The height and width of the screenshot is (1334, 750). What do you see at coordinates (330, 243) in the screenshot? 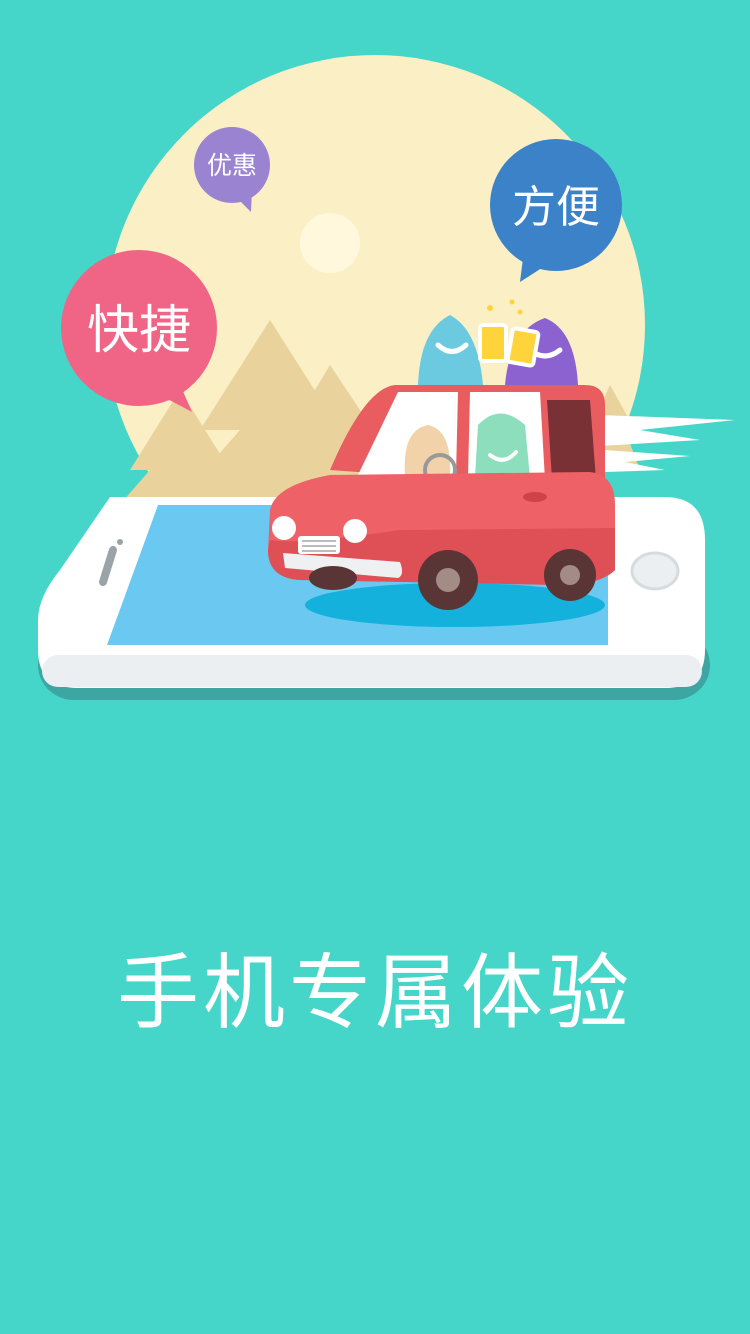
I see `sun-icon` at bounding box center [330, 243].